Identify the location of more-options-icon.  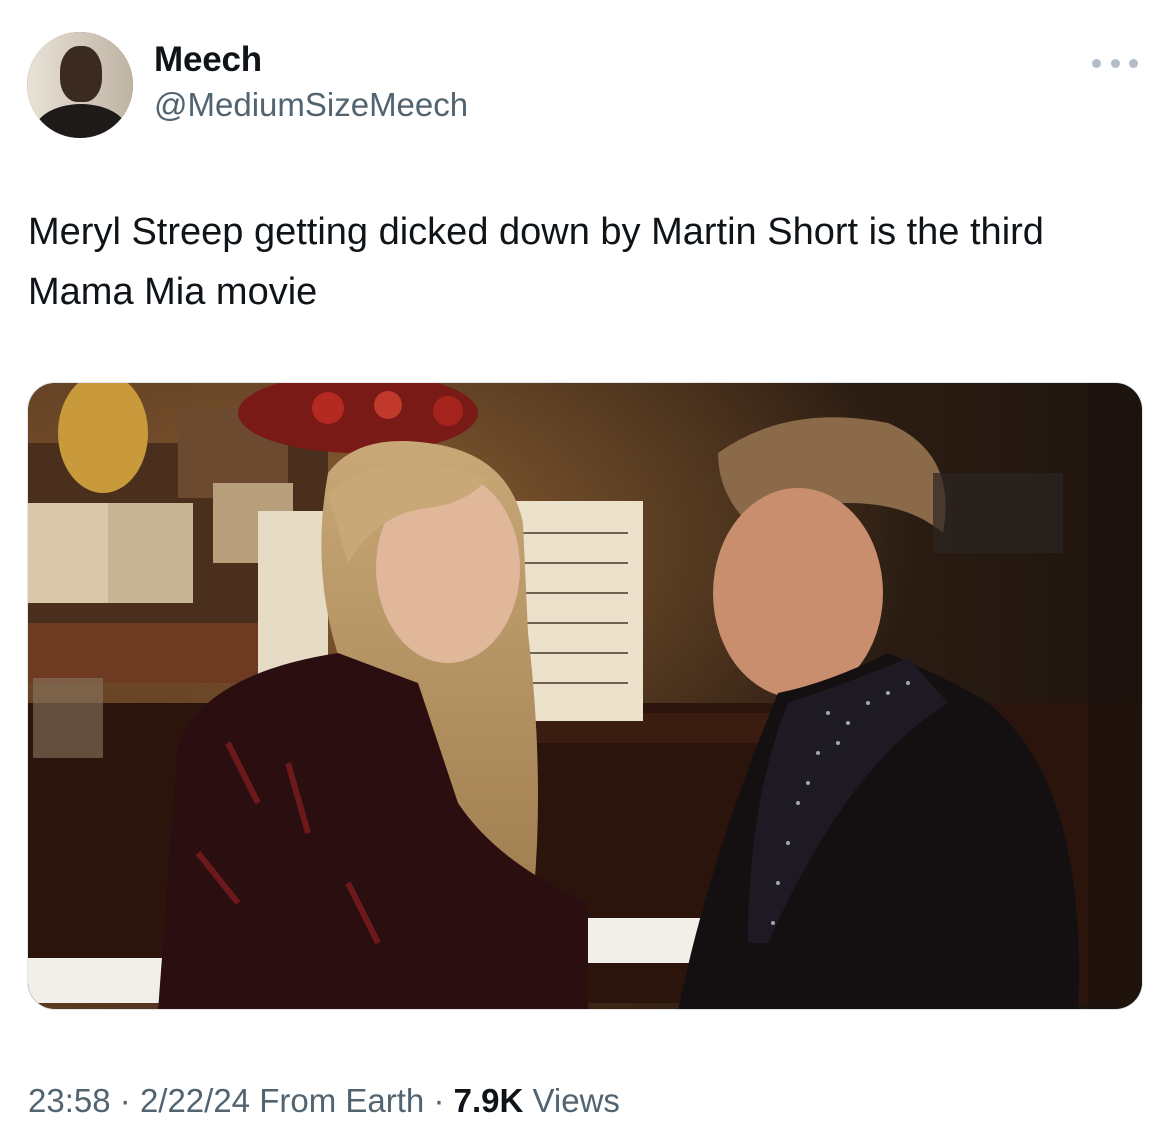
(1115, 63).